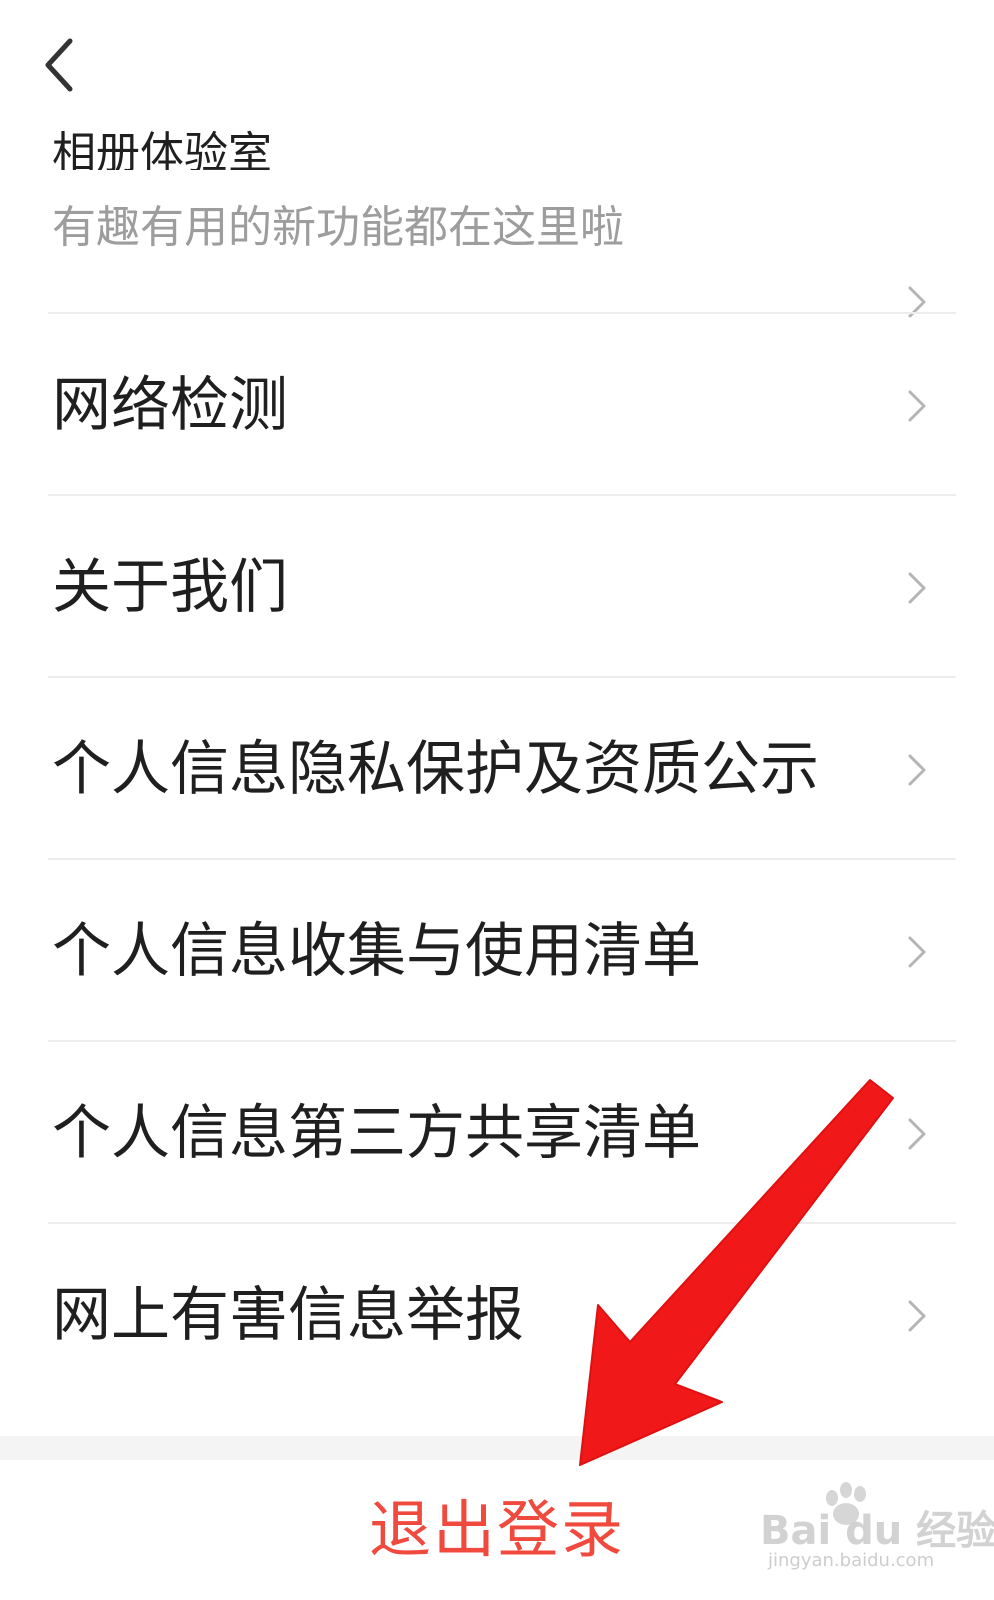 This screenshot has width=994, height=1600. What do you see at coordinates (436, 768) in the screenshot?
I see `settings-item-label: 个人信息隐私保护及资质公示` at bounding box center [436, 768].